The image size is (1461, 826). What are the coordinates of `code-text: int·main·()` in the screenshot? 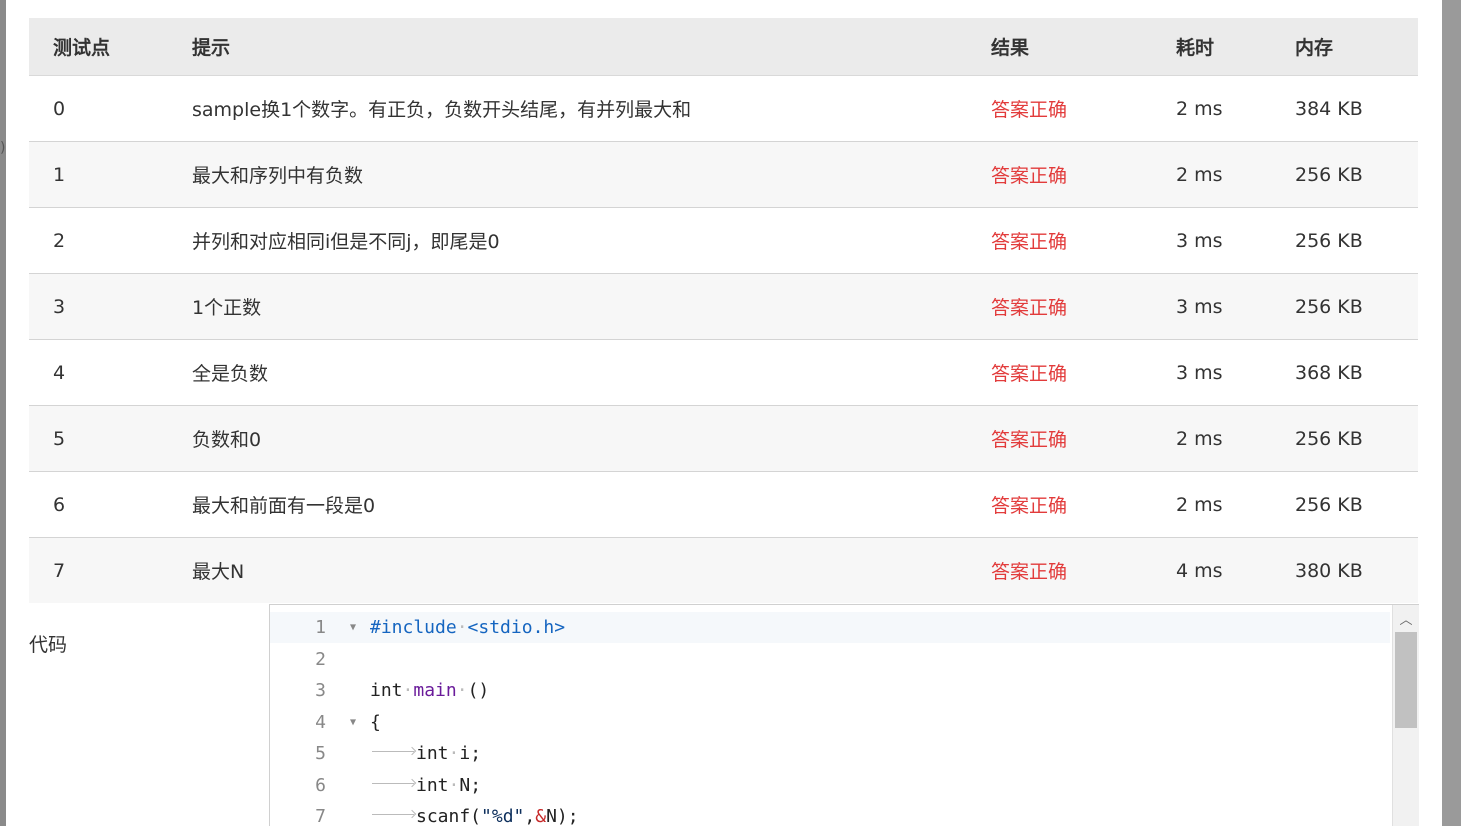 It's located at (430, 690).